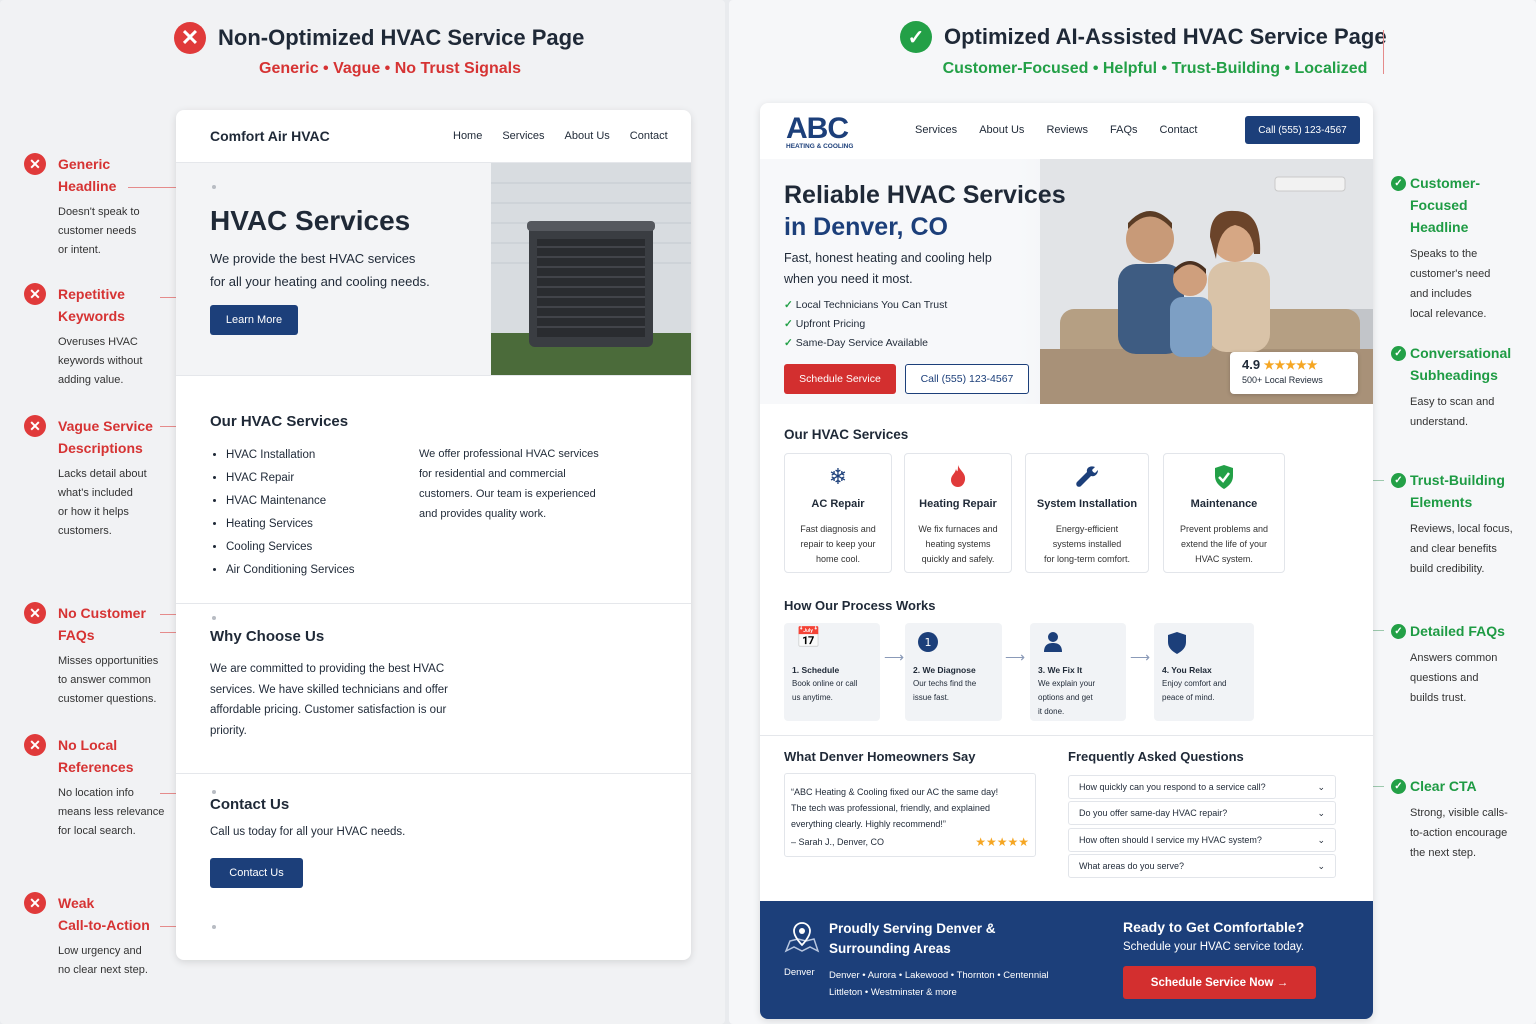 The width and height of the screenshot is (1536, 1024). Describe the element at coordinates (1078, 644) in the screenshot. I see `technician-icon` at that location.